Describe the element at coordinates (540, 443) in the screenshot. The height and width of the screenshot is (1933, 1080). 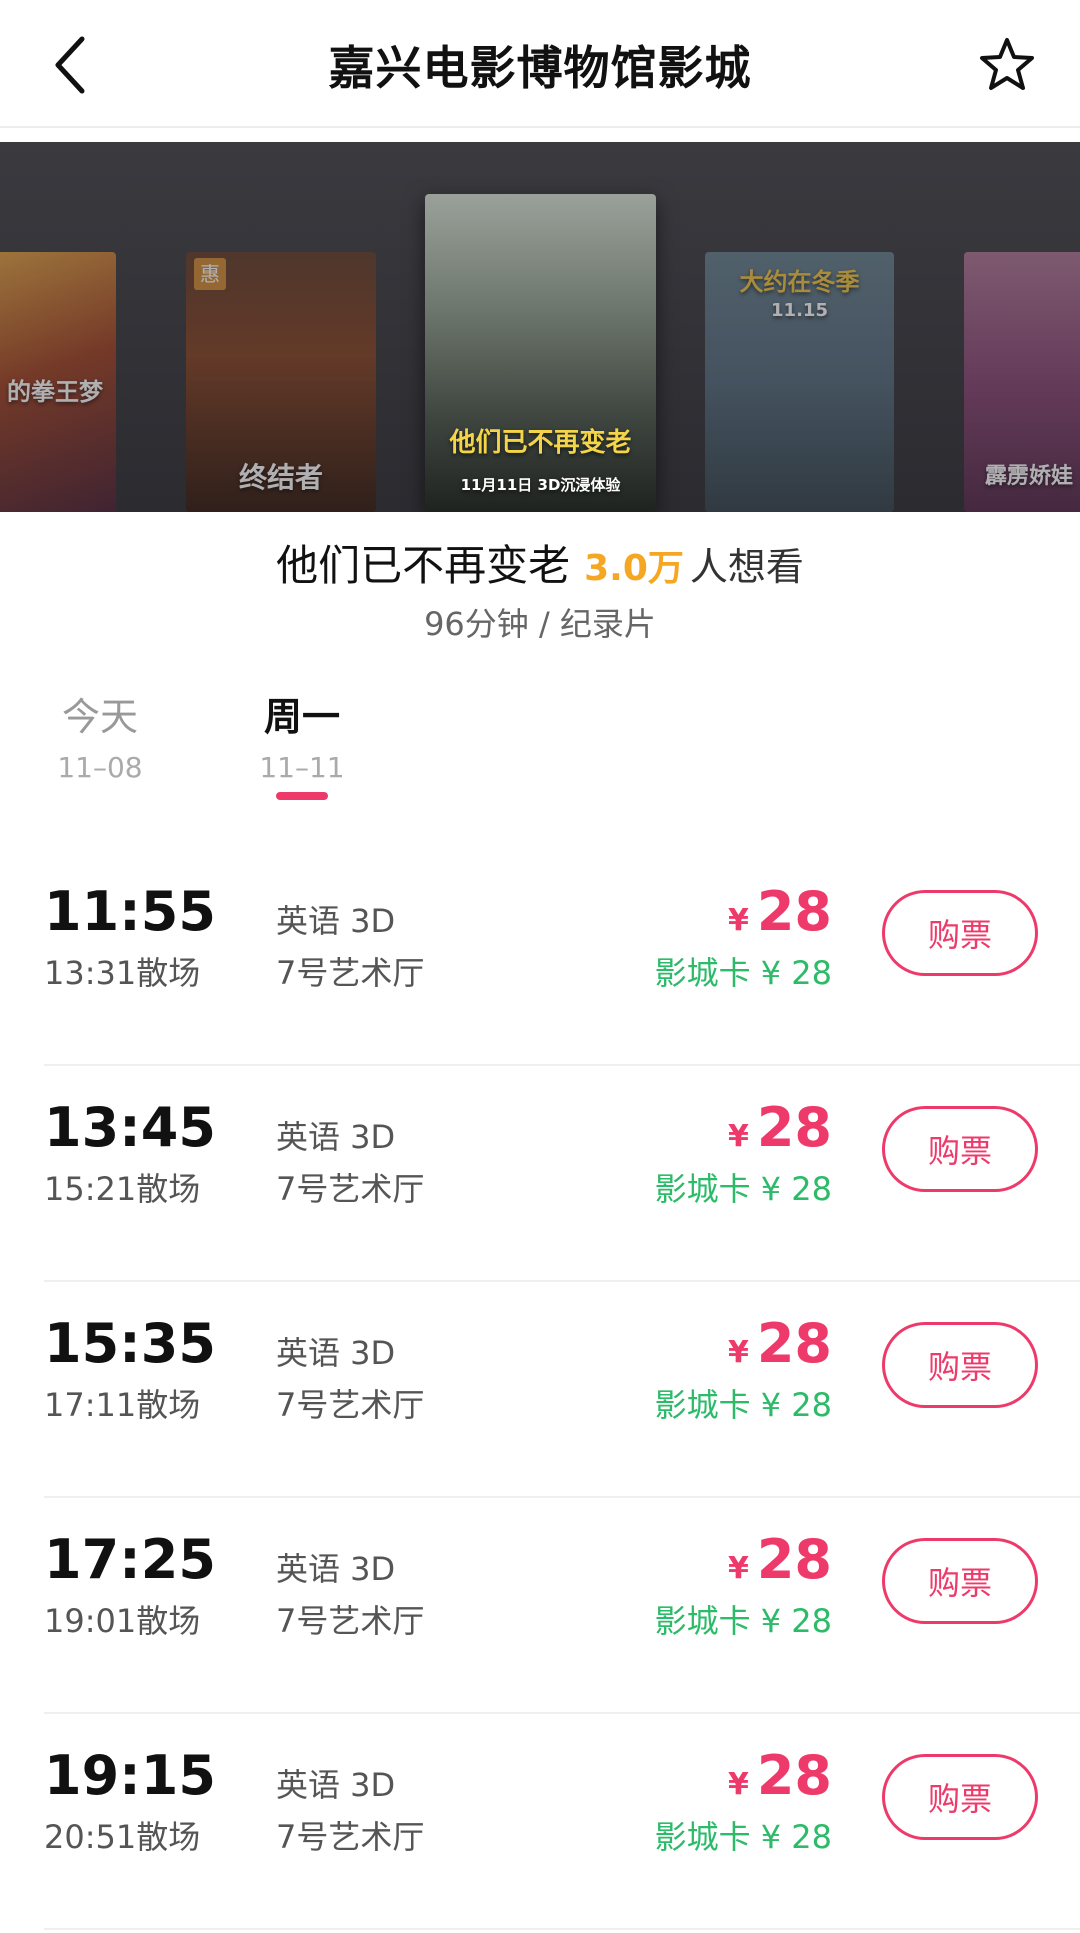
I see `poster-title: 他们已不再变老` at that location.